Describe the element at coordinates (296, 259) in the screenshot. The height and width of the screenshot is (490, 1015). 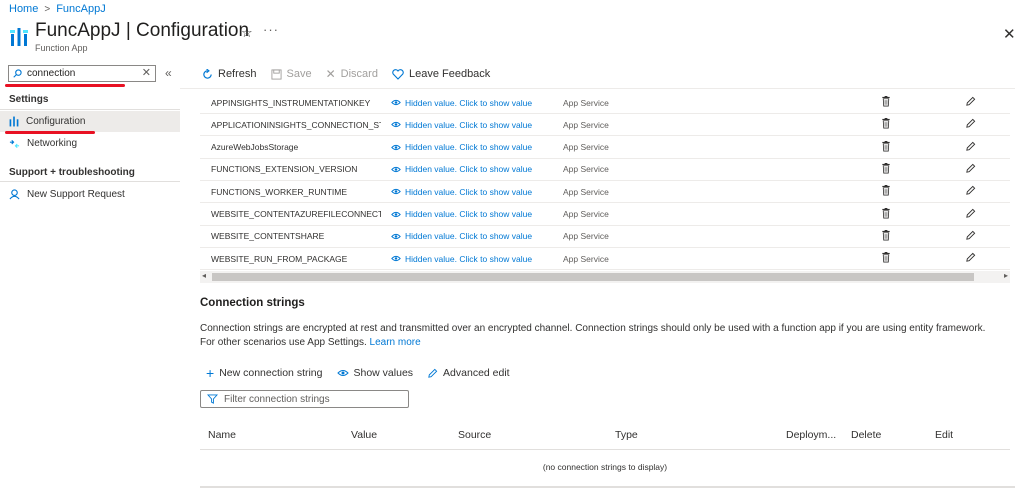
I see `app-setting-name: WEBSITE_RUN_FROM_PACKAGE` at that location.